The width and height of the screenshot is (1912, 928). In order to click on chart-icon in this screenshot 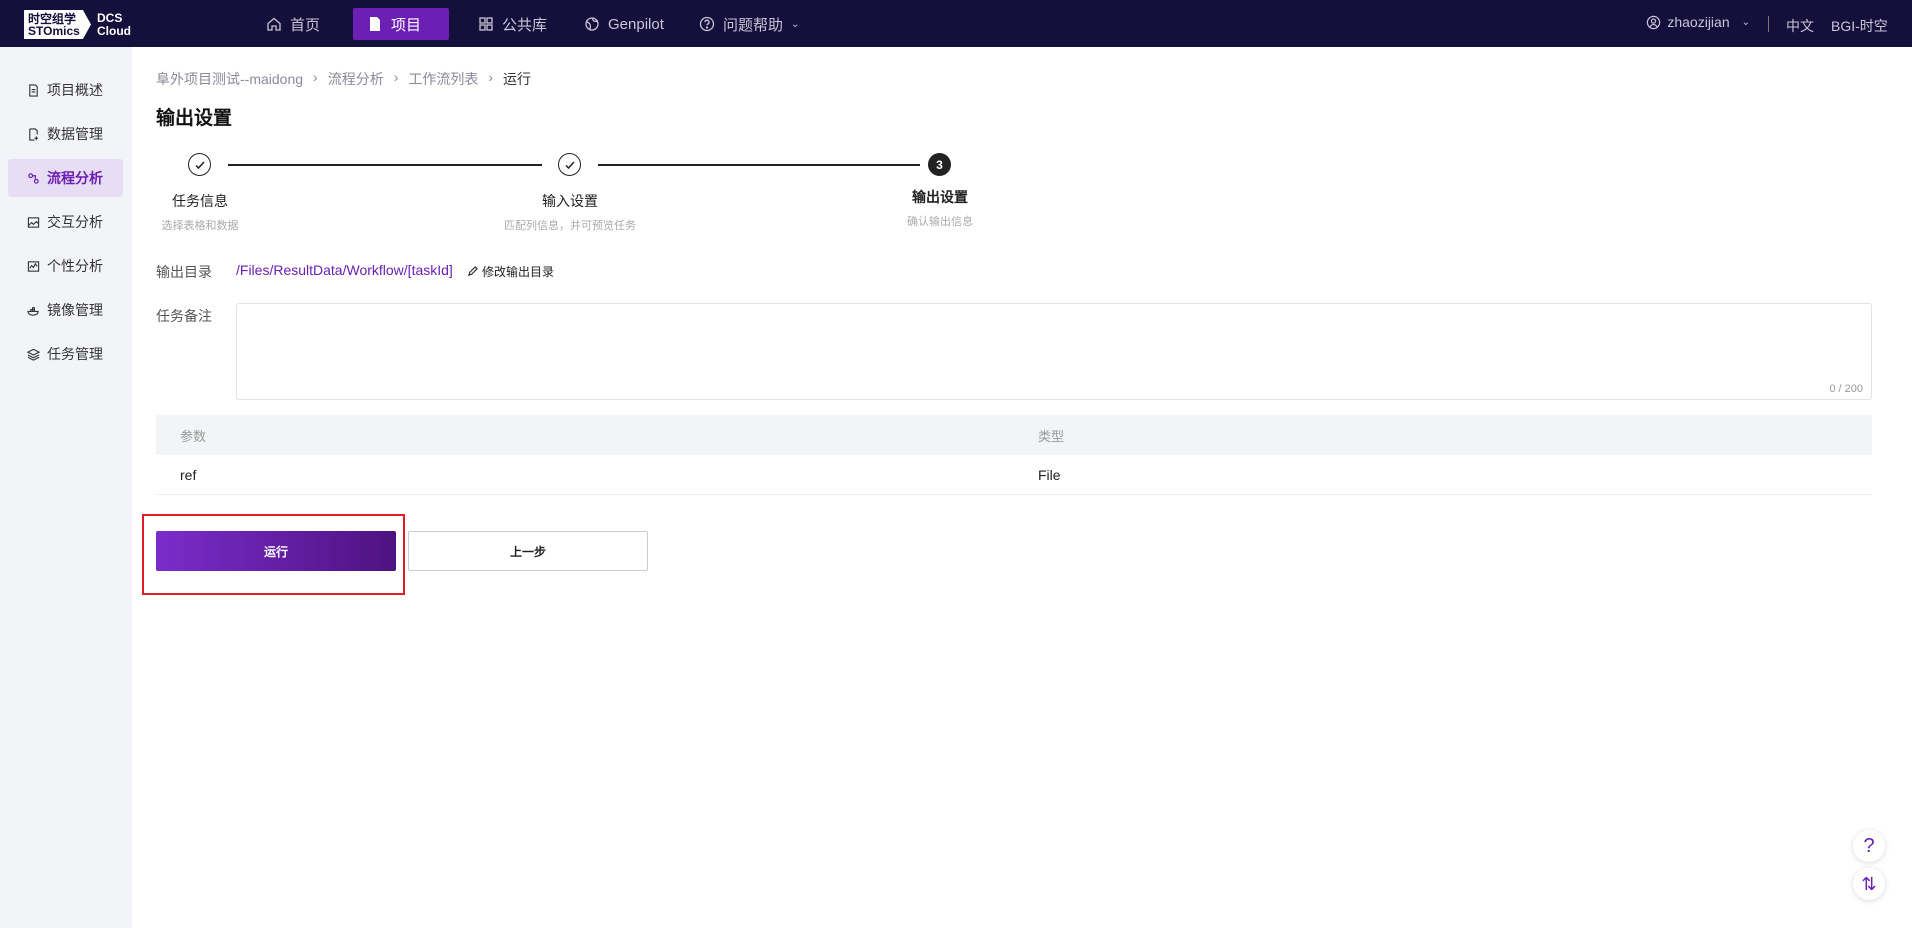, I will do `click(33, 266)`.